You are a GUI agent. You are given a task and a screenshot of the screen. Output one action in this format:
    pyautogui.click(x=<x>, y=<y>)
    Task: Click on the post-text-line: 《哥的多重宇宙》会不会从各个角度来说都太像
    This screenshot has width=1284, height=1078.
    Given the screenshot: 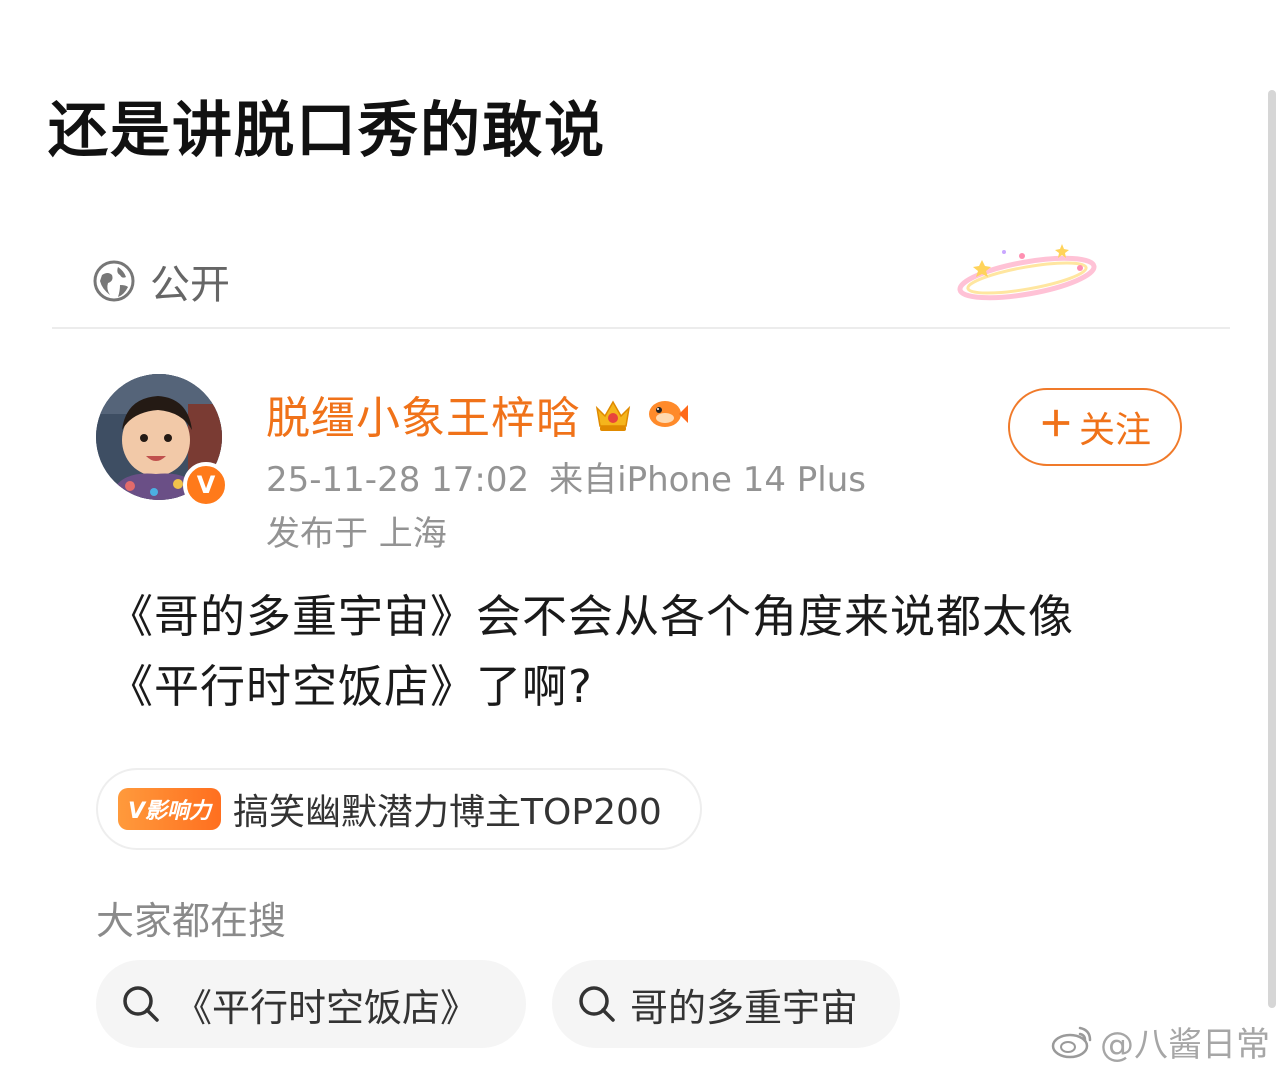 What is the action you would take?
    pyautogui.click(x=591, y=616)
    